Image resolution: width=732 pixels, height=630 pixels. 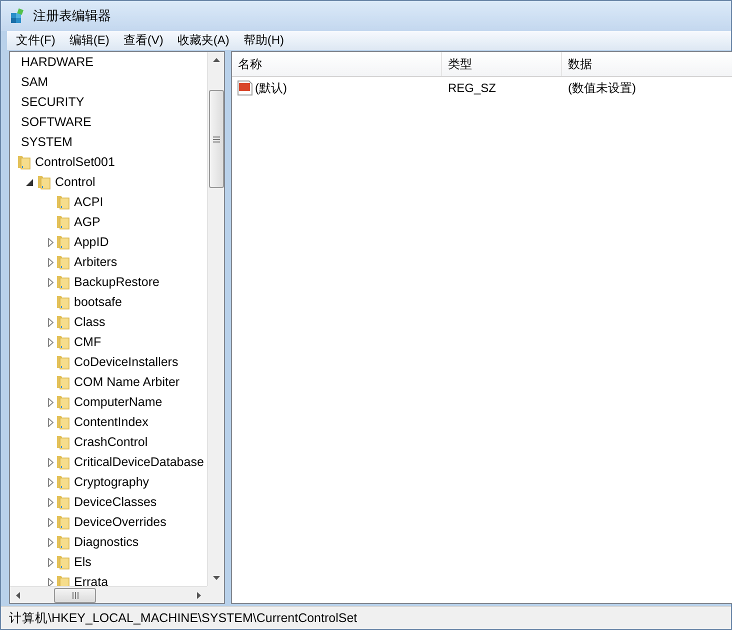 What do you see at coordinates (98, 302) in the screenshot?
I see `tree-item: bootsafe` at bounding box center [98, 302].